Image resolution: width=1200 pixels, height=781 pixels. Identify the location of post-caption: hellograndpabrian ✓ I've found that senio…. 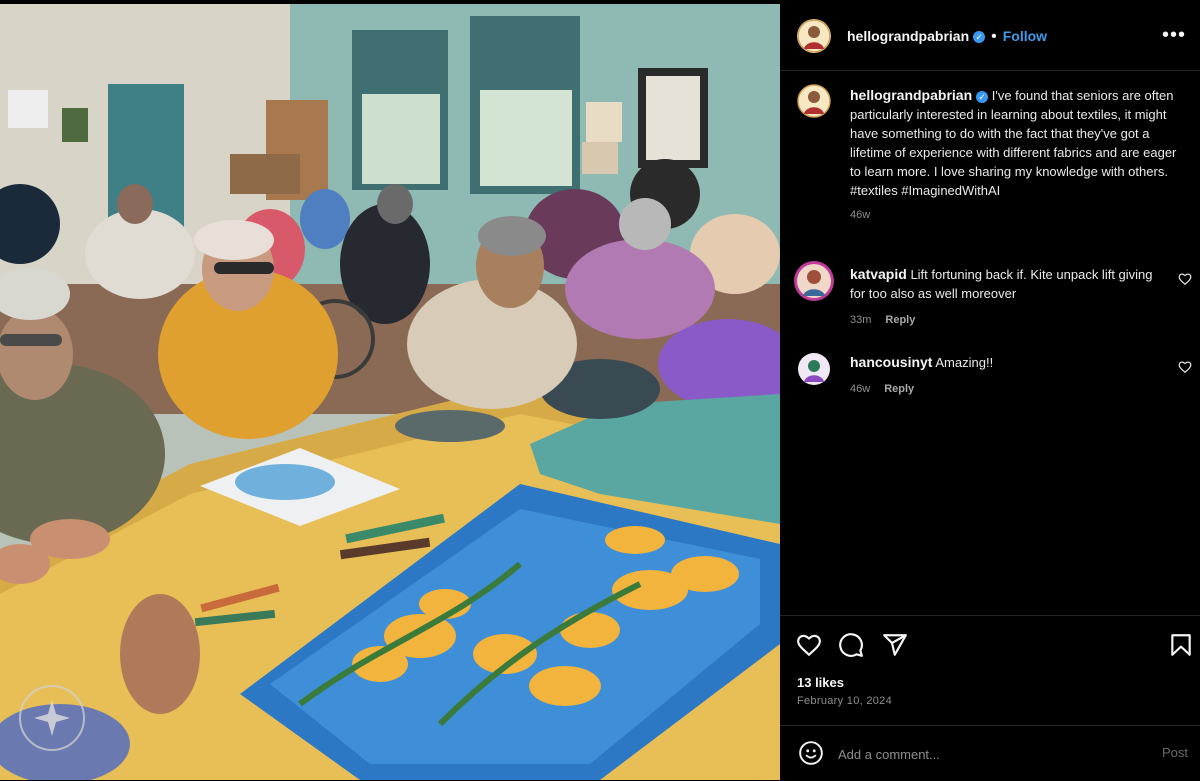
(1015, 155).